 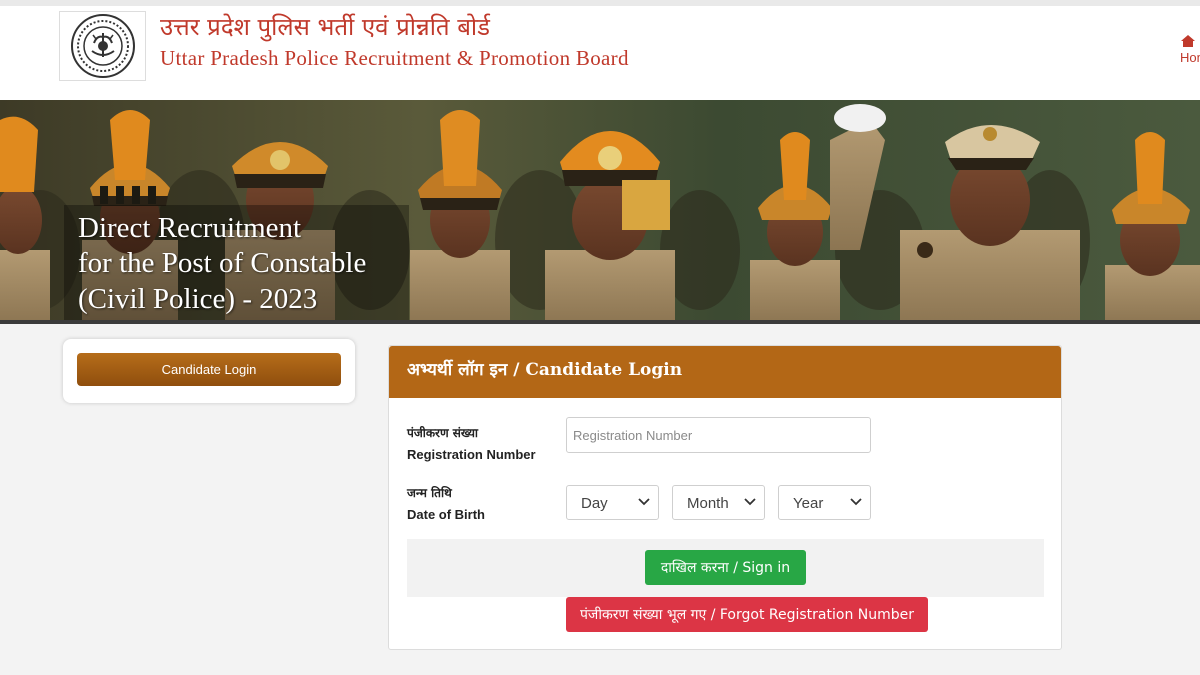 I want to click on dob-label-english: Date of Birth, so click(x=446, y=514).